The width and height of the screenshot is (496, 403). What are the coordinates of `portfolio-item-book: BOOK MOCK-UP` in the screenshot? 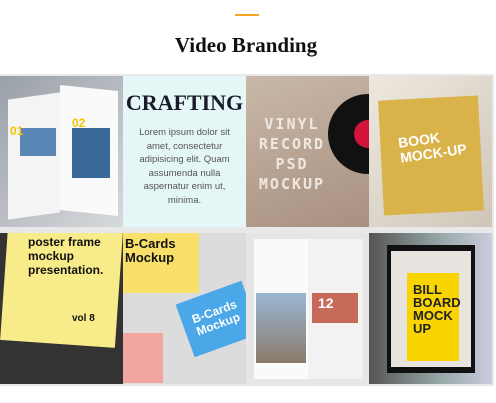 It's located at (430, 151).